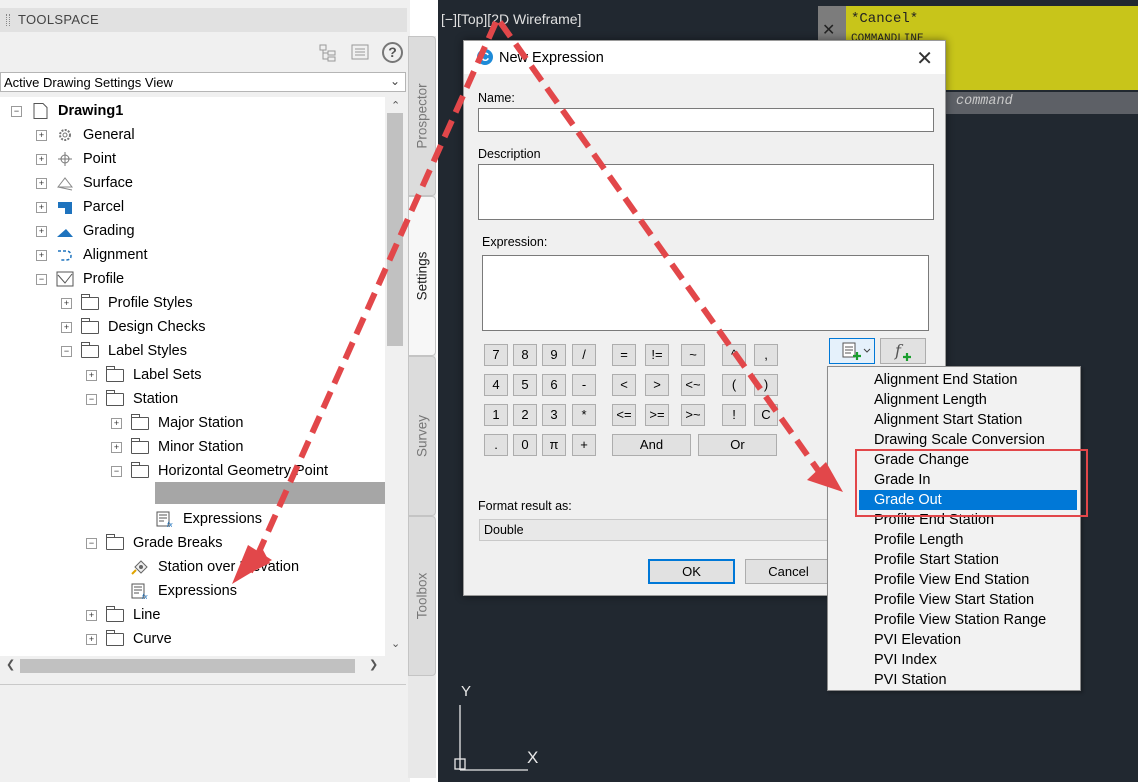 The image size is (1138, 783). Describe the element at coordinates (852, 351) in the screenshot. I see `insert-property-button` at that location.